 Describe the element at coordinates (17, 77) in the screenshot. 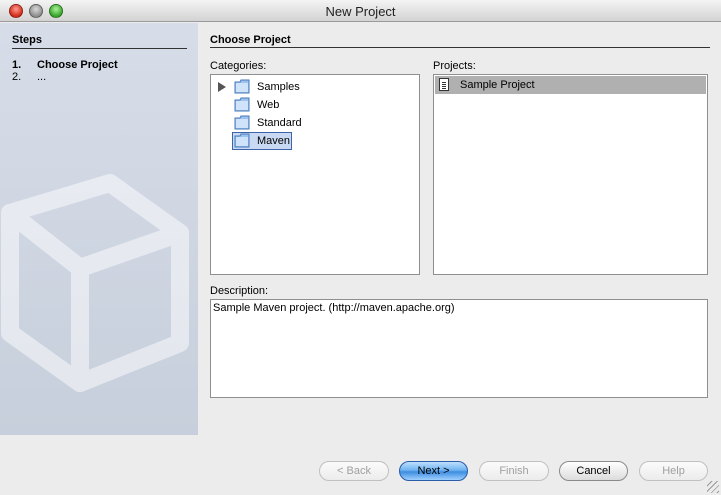

I see `step-number: 2.` at that location.